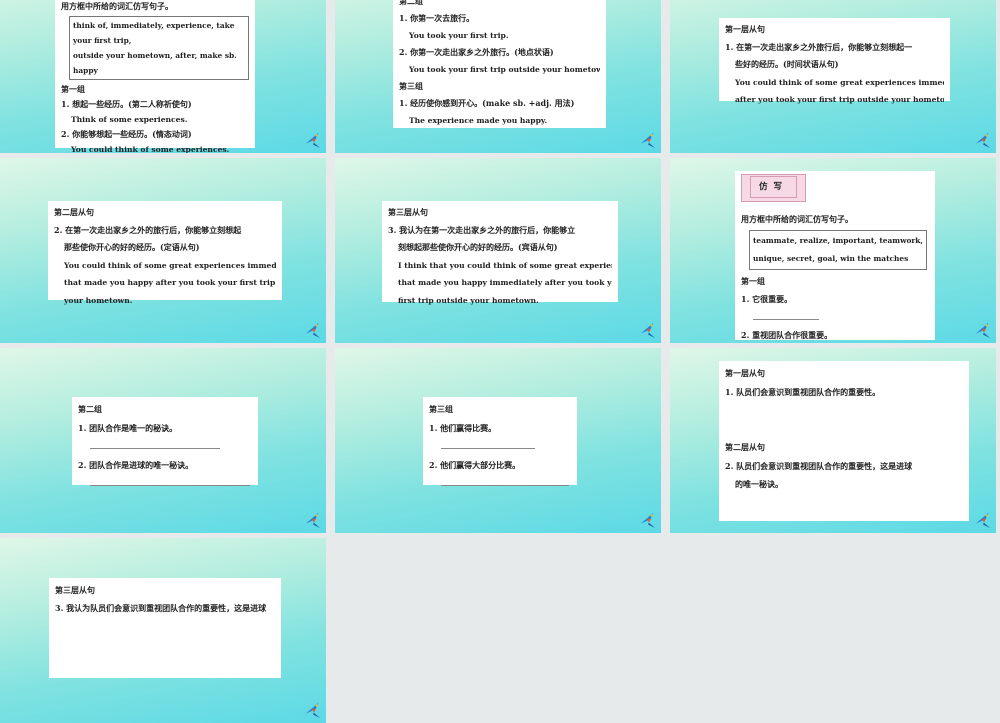 Image resolution: width=1000 pixels, height=723 pixels. I want to click on prompt-line: 1. 它很重要。, so click(767, 299).